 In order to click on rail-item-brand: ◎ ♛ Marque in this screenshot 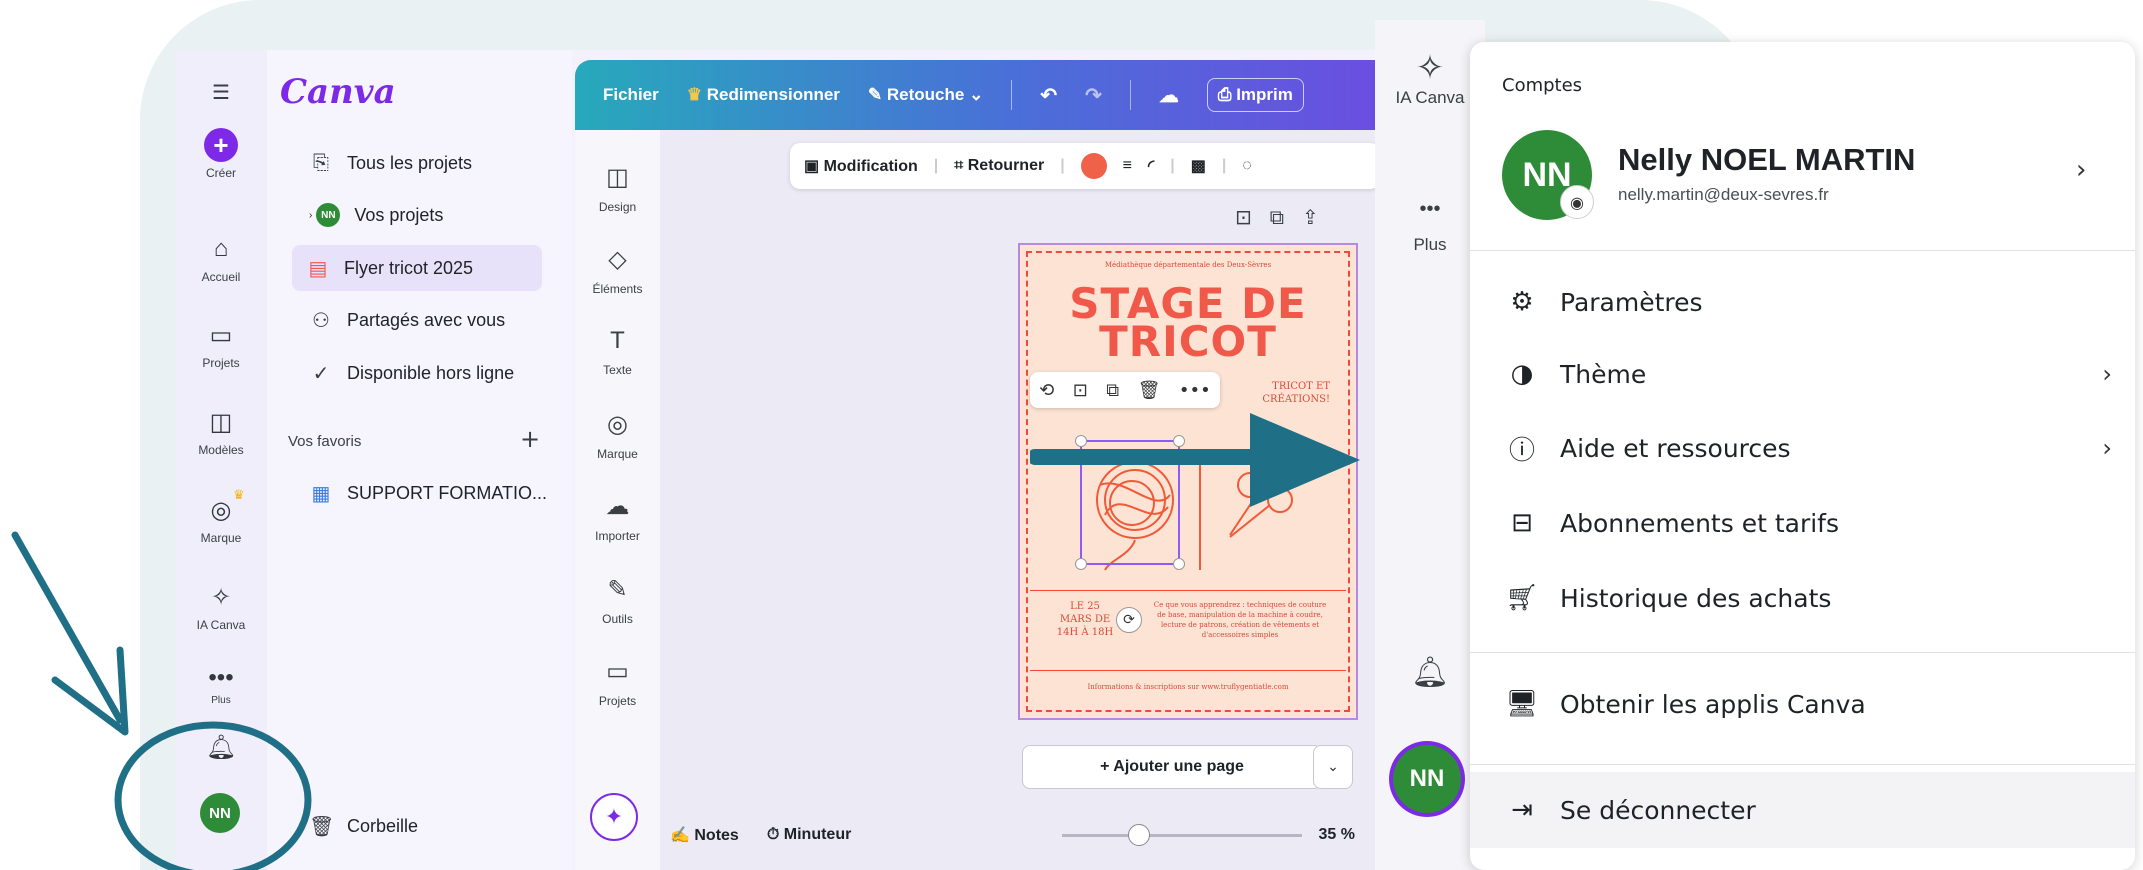, I will do `click(221, 516)`.